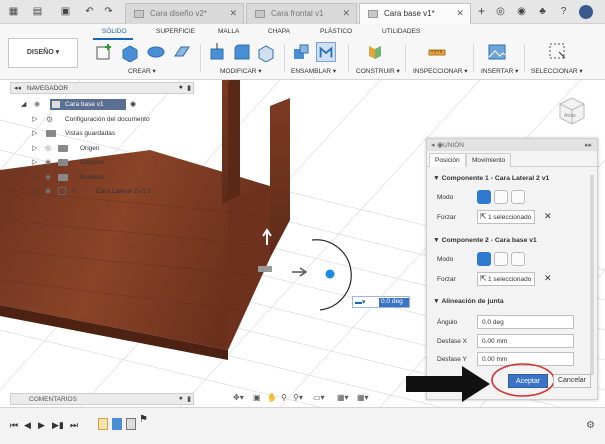 This screenshot has height=444, width=605. Describe the element at coordinates (43, 53) in the screenshot. I see `workspace-switcher: DISEÑO ▾` at that location.